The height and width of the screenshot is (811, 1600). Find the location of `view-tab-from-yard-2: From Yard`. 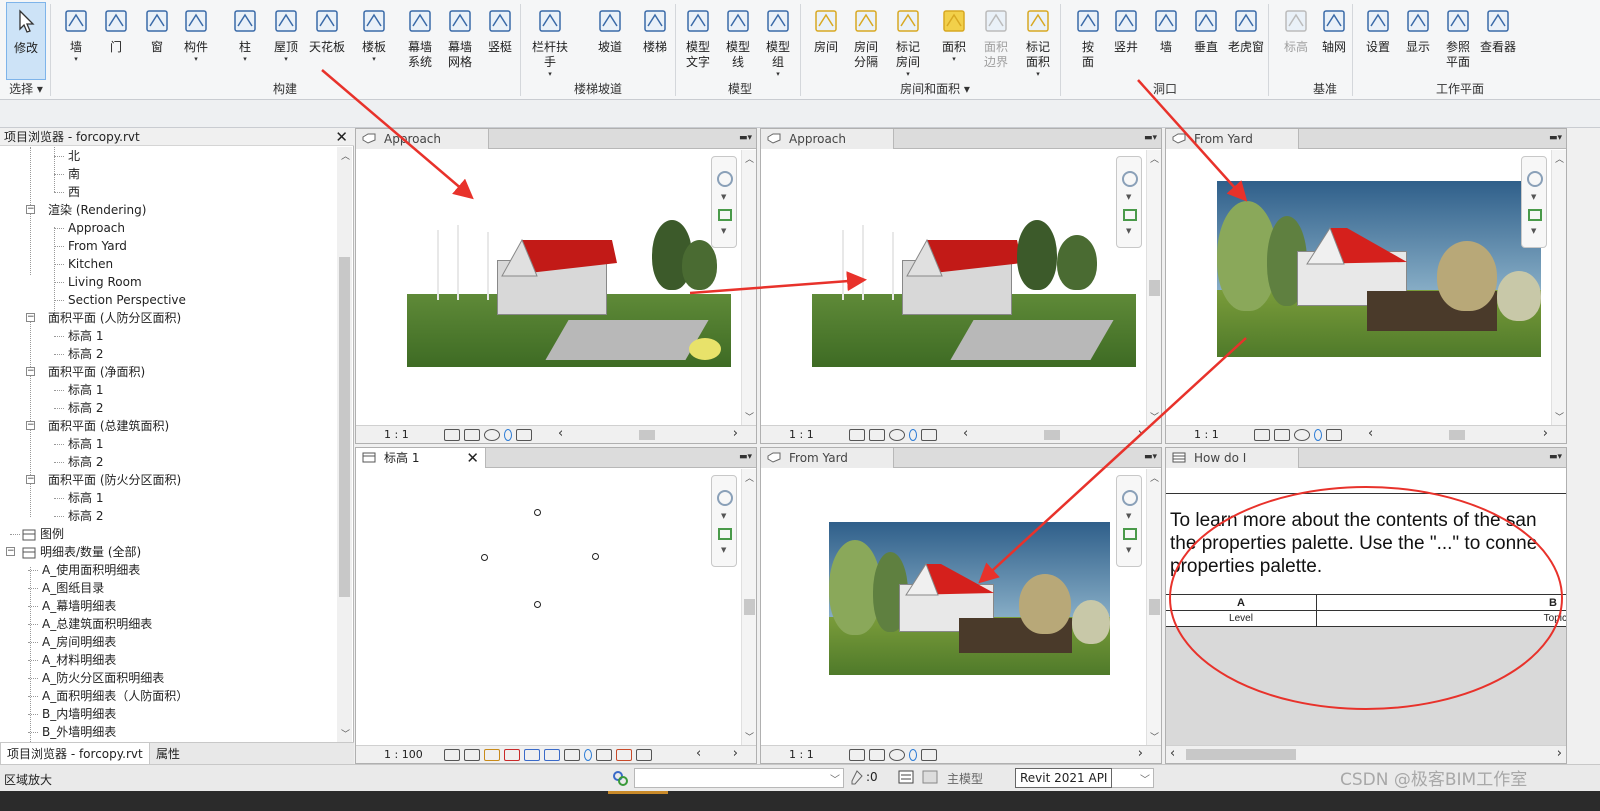

view-tab-from-yard-2: From Yard is located at coordinates (827, 458).